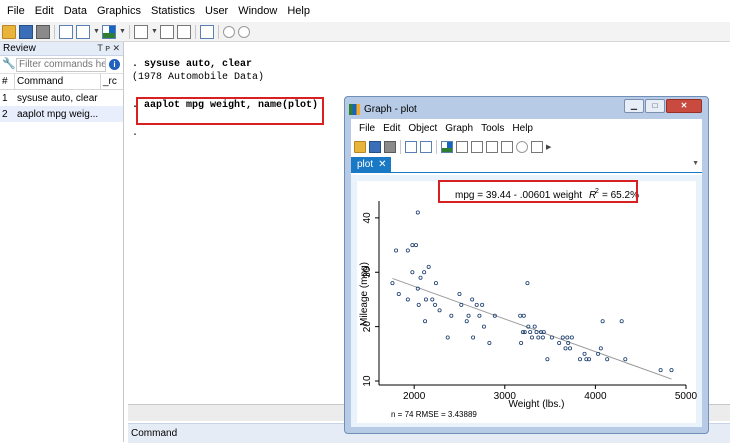 The height and width of the screenshot is (444, 730). What do you see at coordinates (537, 147) in the screenshot?
I see `pause-icon` at bounding box center [537, 147].